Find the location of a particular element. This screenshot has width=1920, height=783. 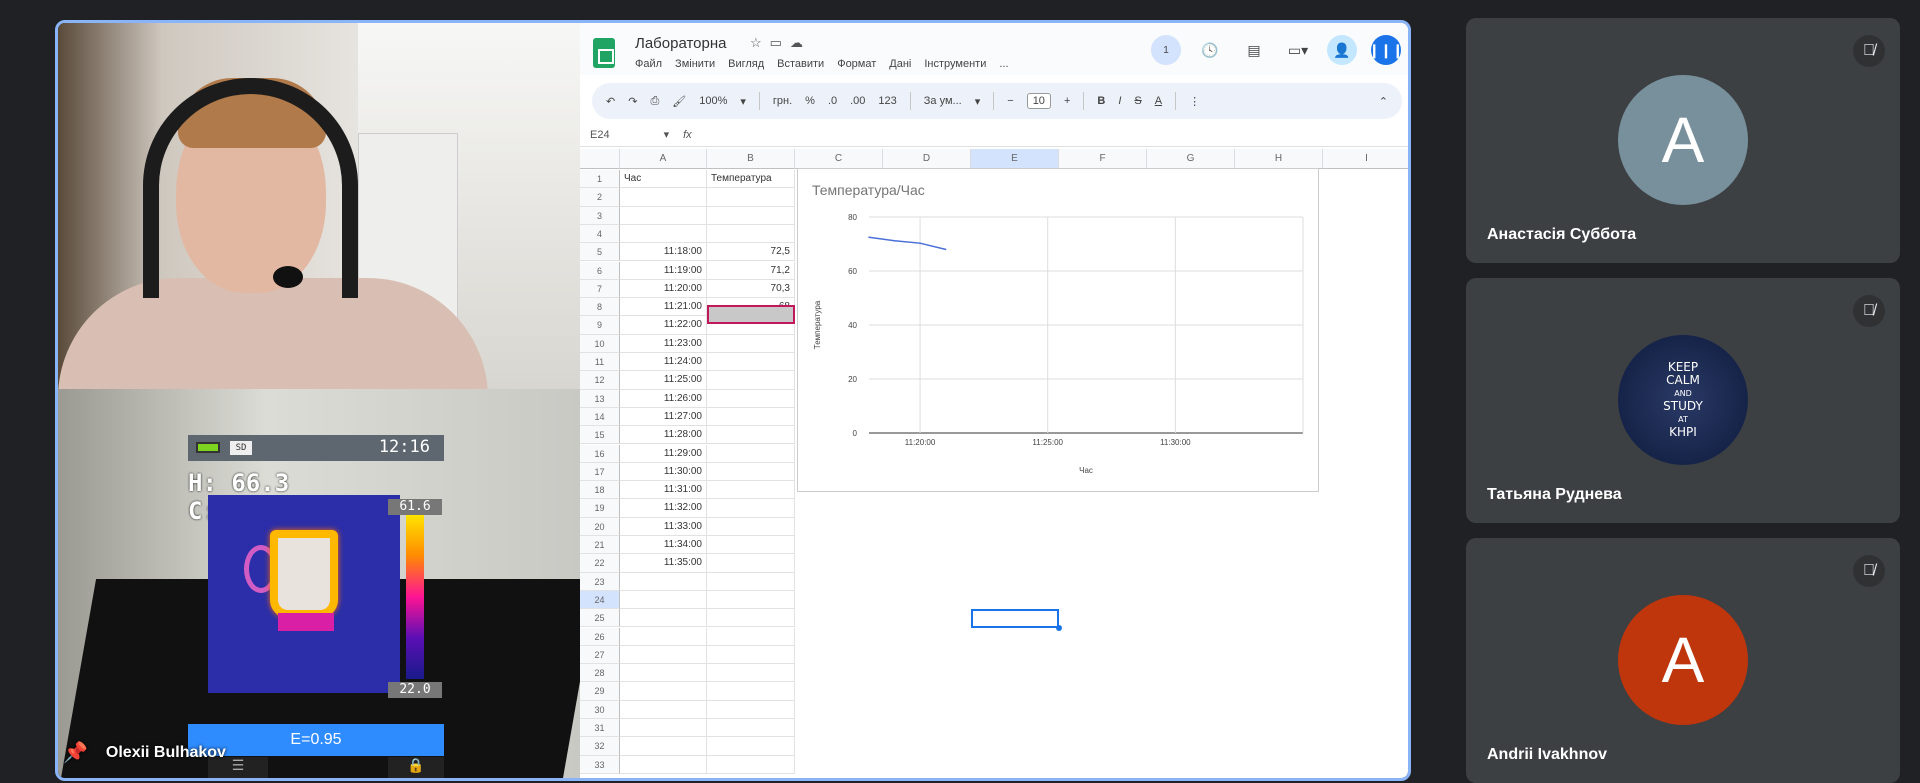

row-header: 18 is located at coordinates (600, 490).